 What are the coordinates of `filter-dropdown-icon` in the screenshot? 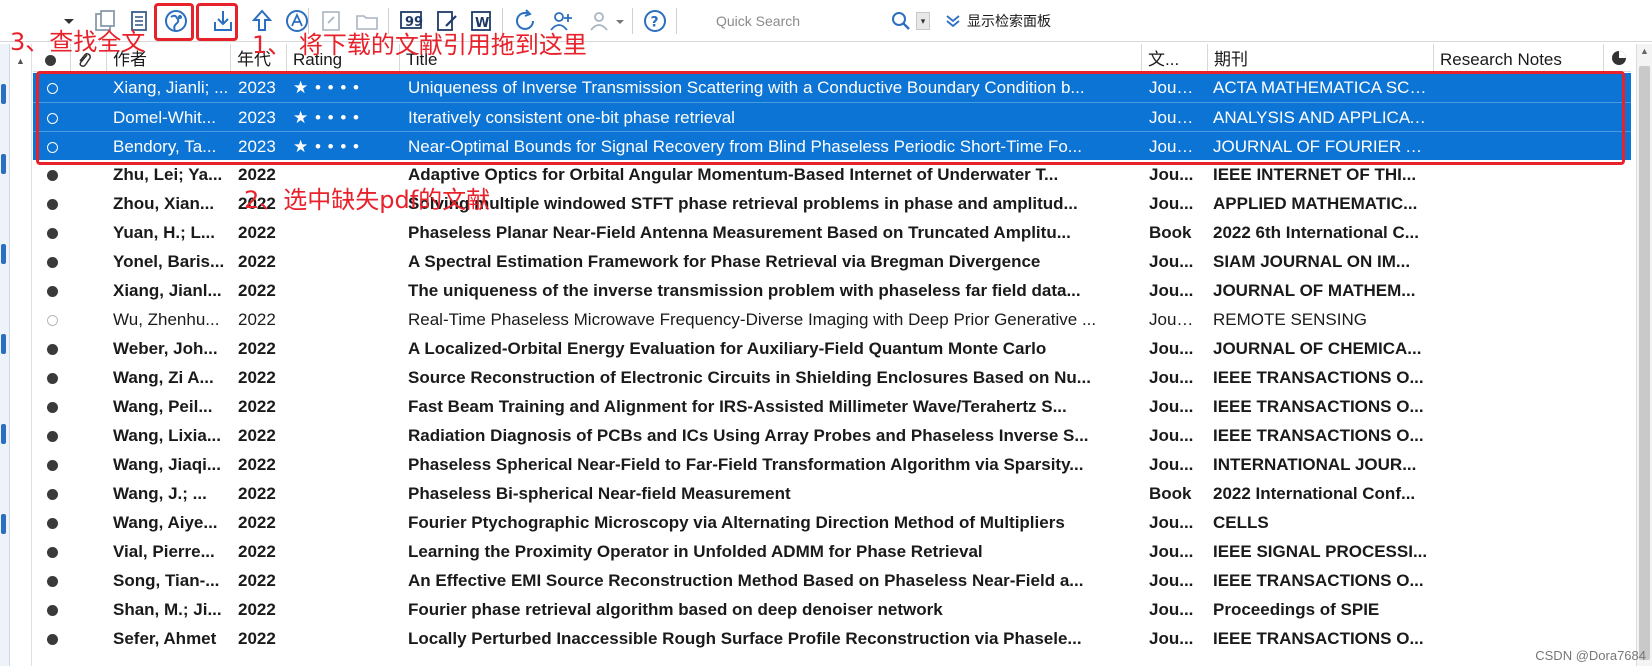 It's located at (69, 21).